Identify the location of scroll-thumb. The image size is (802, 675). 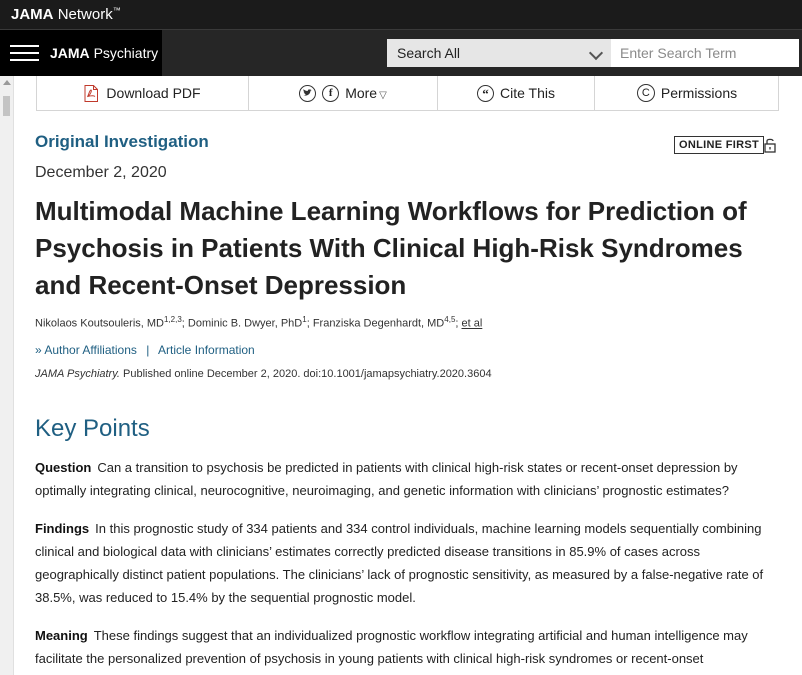
(6, 106).